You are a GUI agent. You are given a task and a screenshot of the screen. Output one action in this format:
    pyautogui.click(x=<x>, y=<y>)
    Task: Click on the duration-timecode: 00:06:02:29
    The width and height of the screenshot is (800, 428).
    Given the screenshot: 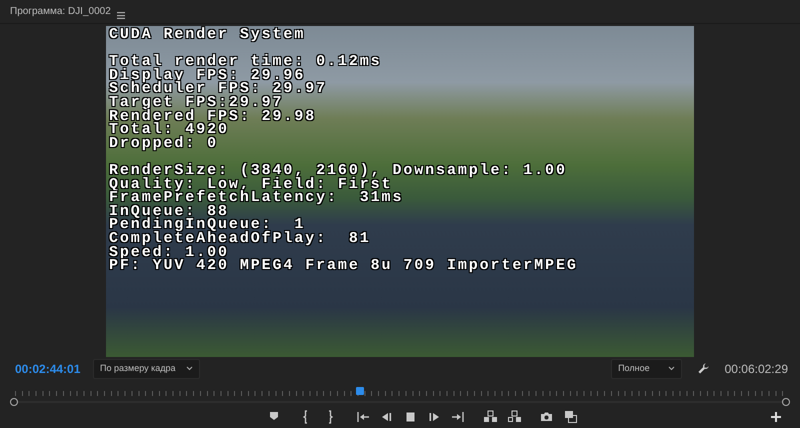 What is the action you would take?
    pyautogui.click(x=756, y=369)
    